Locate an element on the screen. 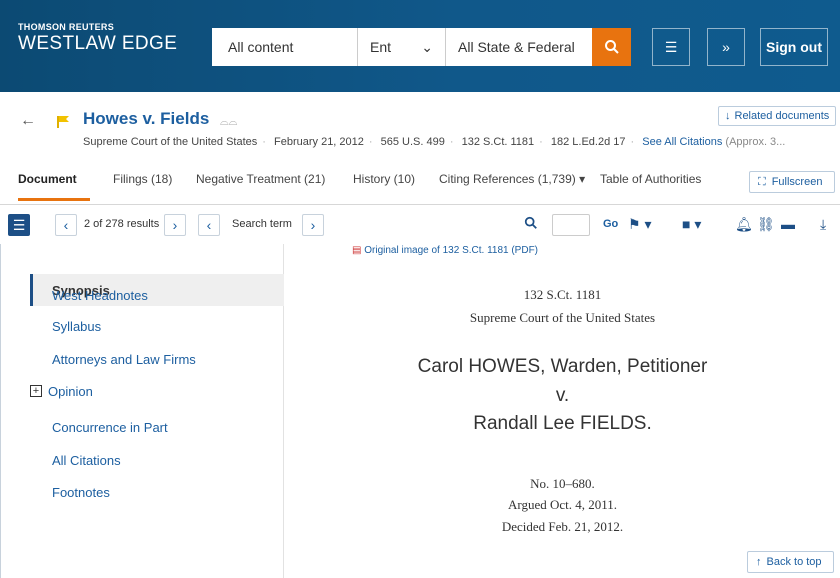  next-term-button: › is located at coordinates (313, 225).